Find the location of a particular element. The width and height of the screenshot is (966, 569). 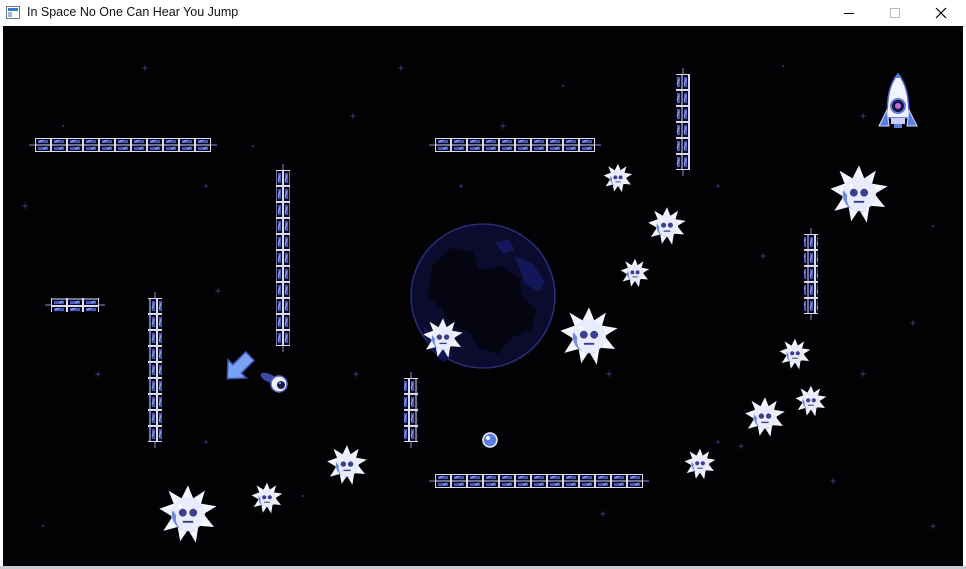

girder-pillar-short is located at coordinates (411, 410).